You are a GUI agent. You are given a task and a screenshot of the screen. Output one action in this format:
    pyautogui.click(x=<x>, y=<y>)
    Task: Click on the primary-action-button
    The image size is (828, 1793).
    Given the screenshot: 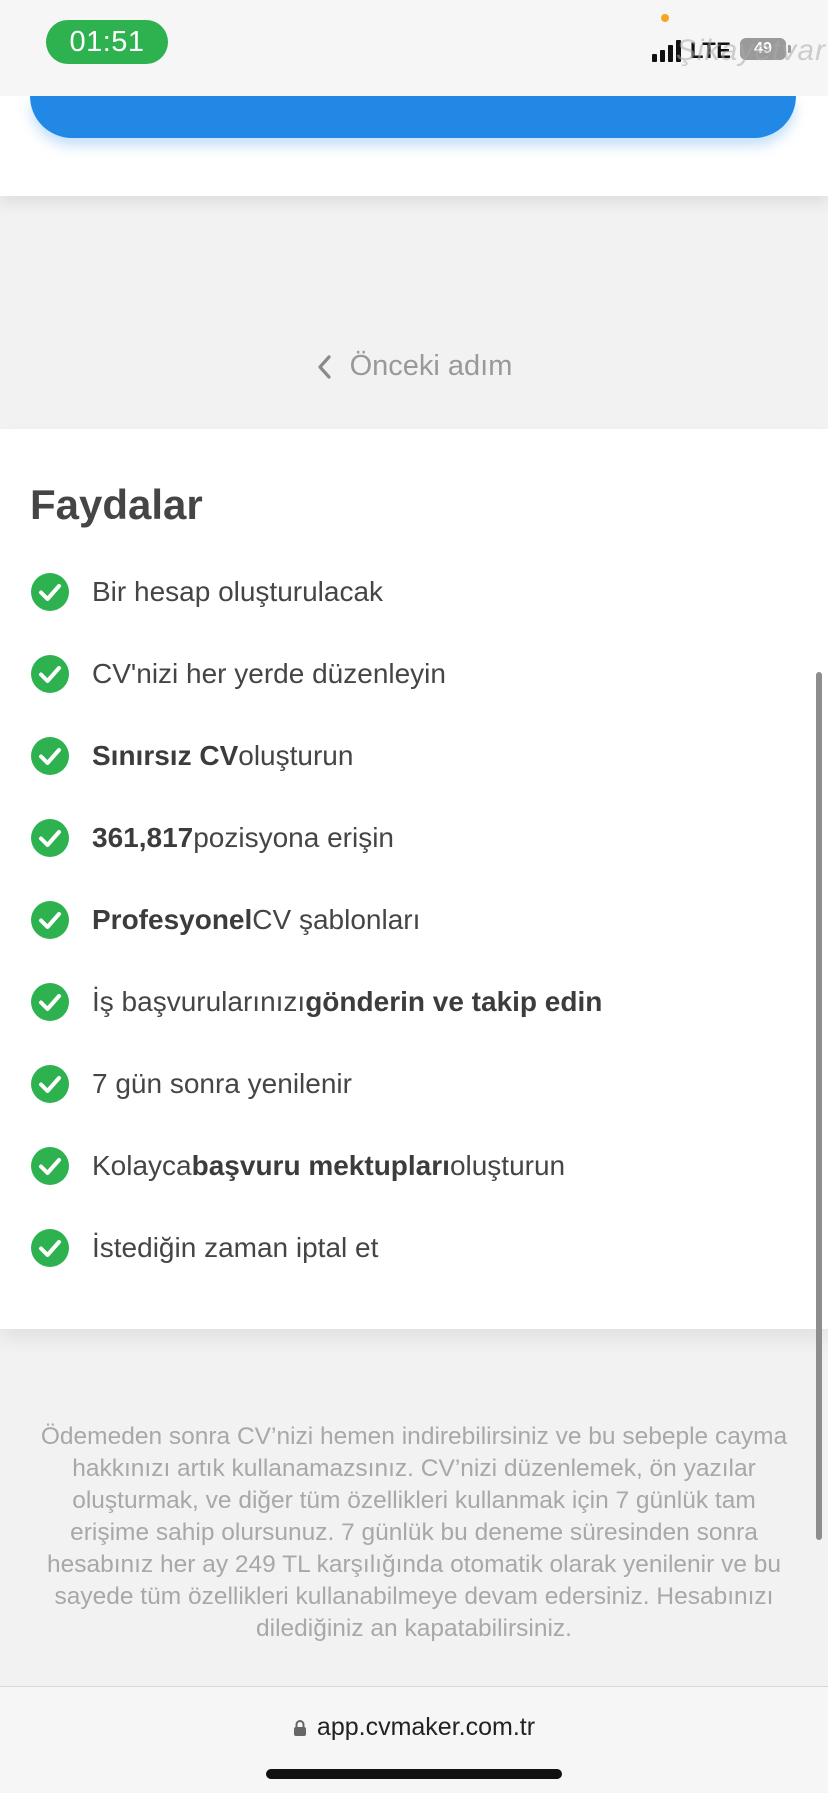 What is the action you would take?
    pyautogui.click(x=413, y=117)
    